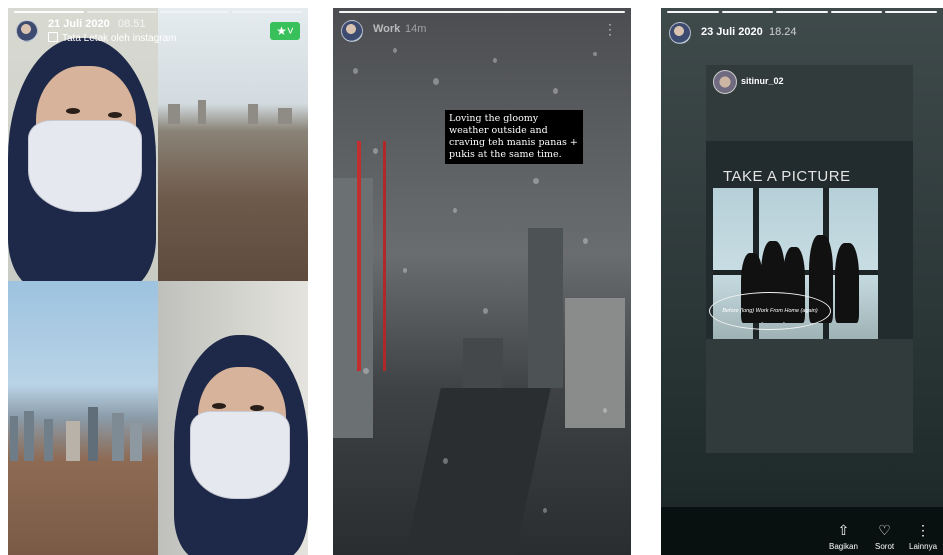 The image size is (943, 555). I want to click on star-sticker-button: ★˅, so click(285, 31).